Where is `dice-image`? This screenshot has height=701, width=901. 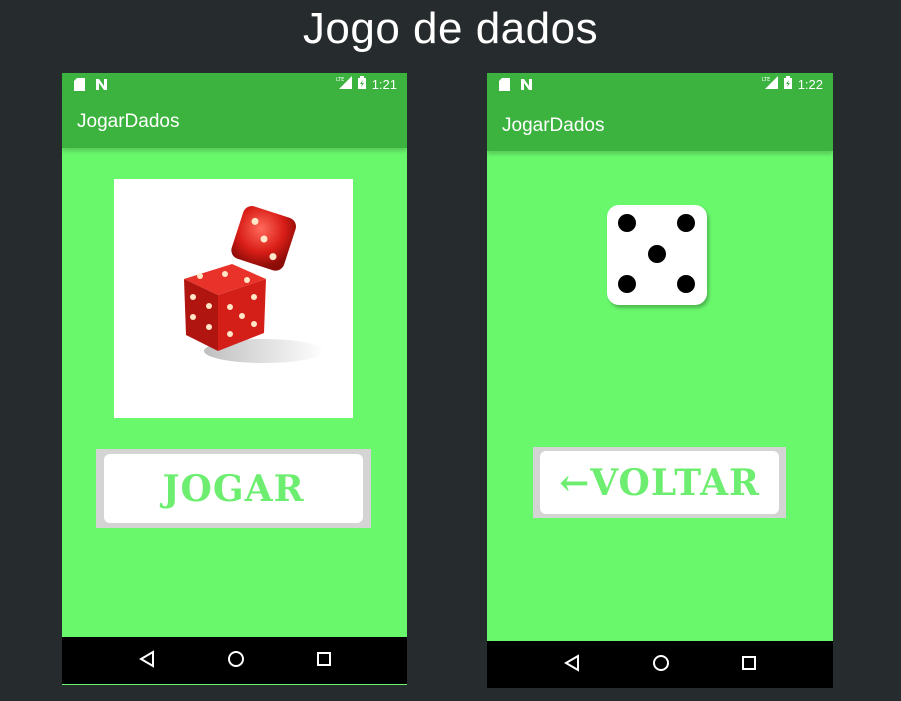 dice-image is located at coordinates (233, 298).